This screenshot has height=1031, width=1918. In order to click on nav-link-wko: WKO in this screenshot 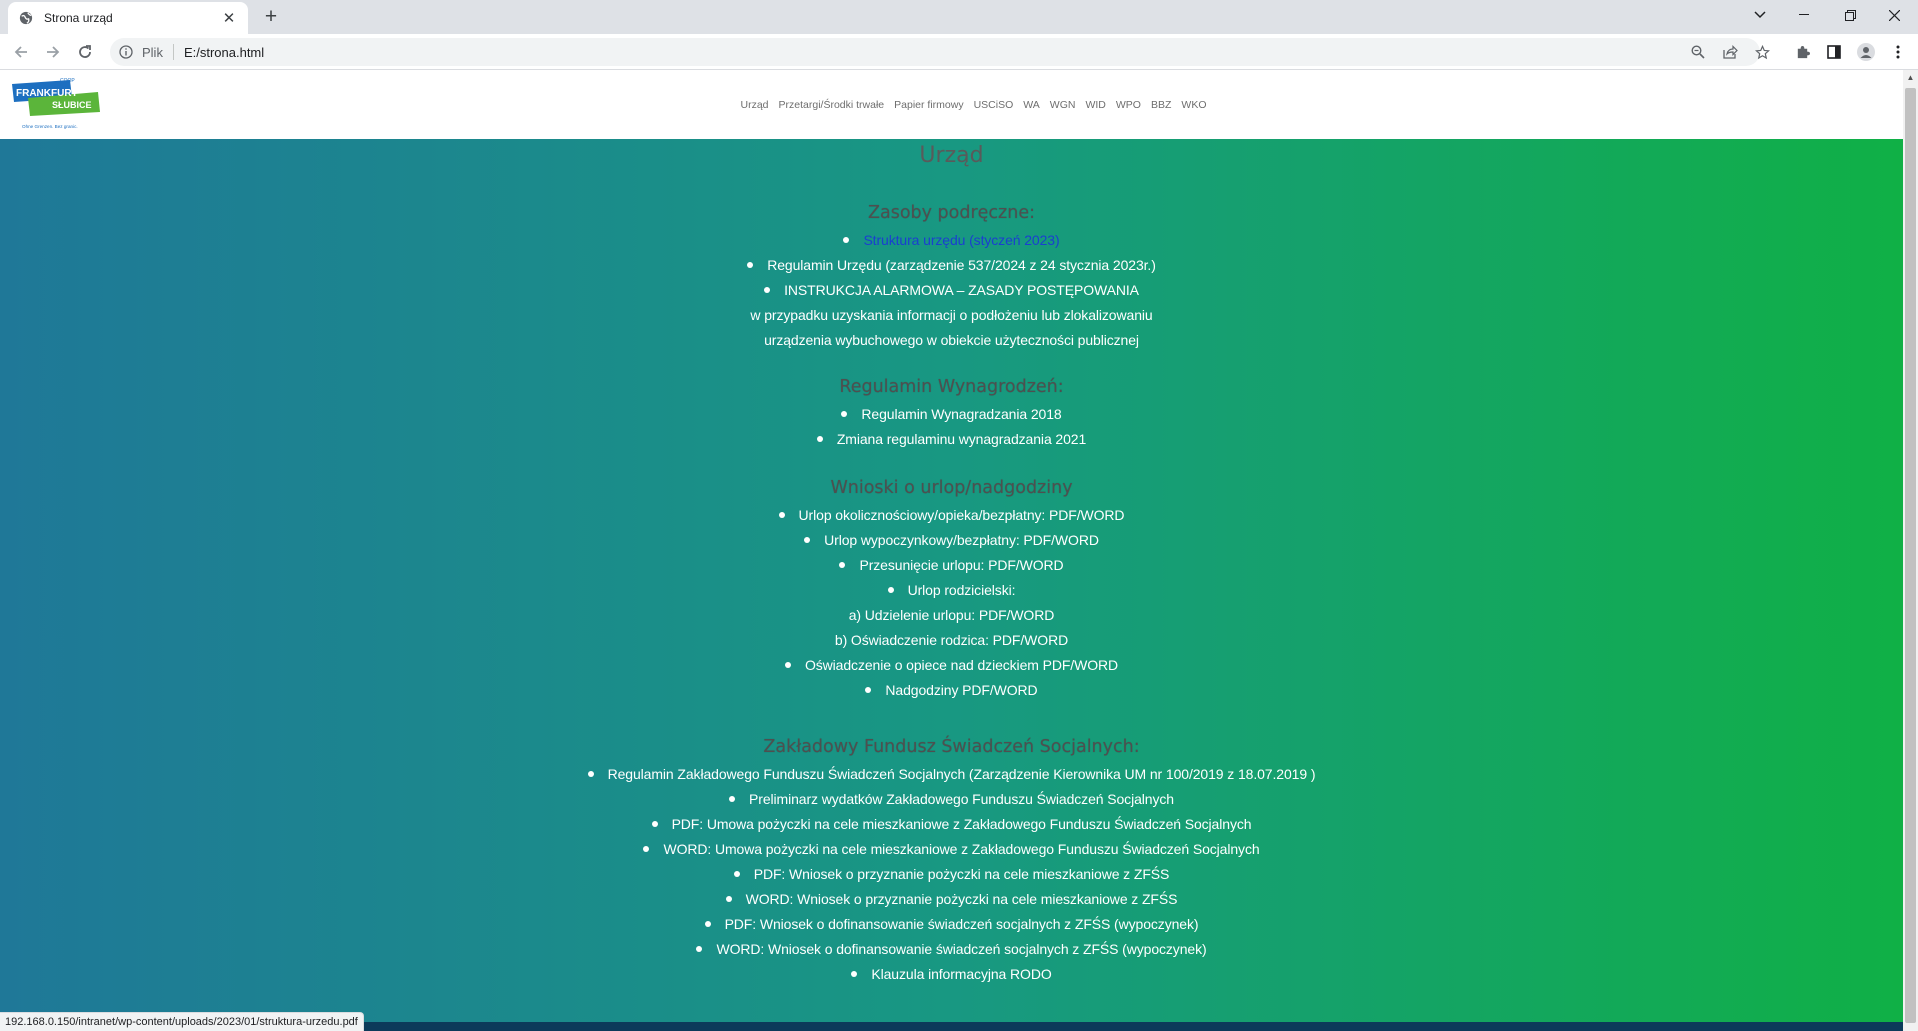, I will do `click(1193, 105)`.